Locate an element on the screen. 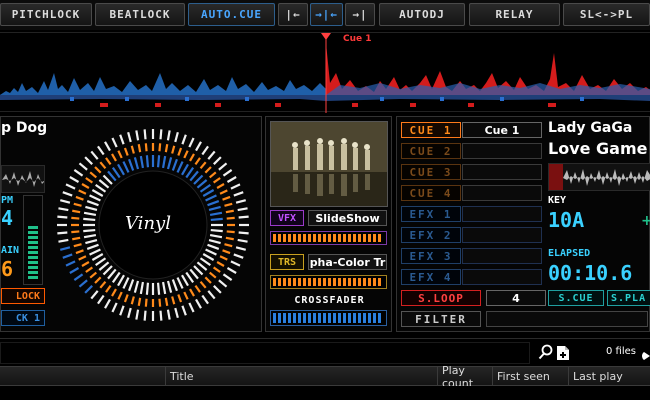 This screenshot has width=650, height=400. left-gain-value: 6 is located at coordinates (7, 269).